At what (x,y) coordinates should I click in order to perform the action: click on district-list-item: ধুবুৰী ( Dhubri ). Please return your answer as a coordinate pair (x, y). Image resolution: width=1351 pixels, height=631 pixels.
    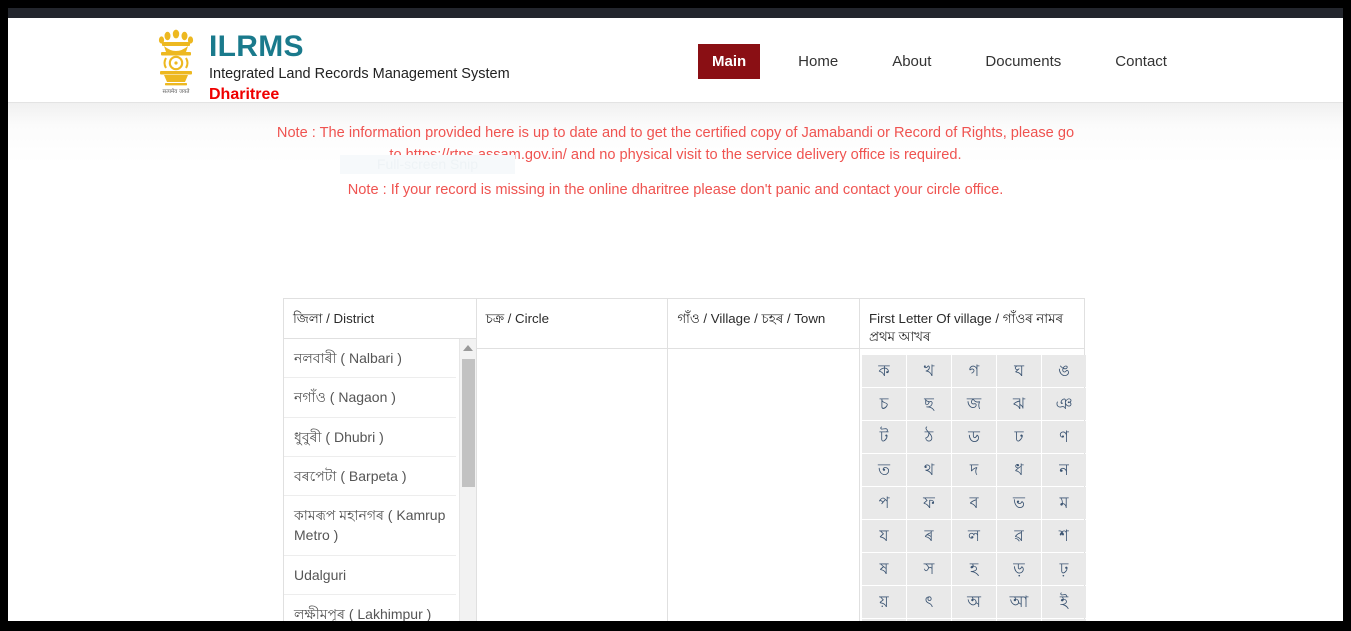
    Looking at the image, I should click on (370, 437).